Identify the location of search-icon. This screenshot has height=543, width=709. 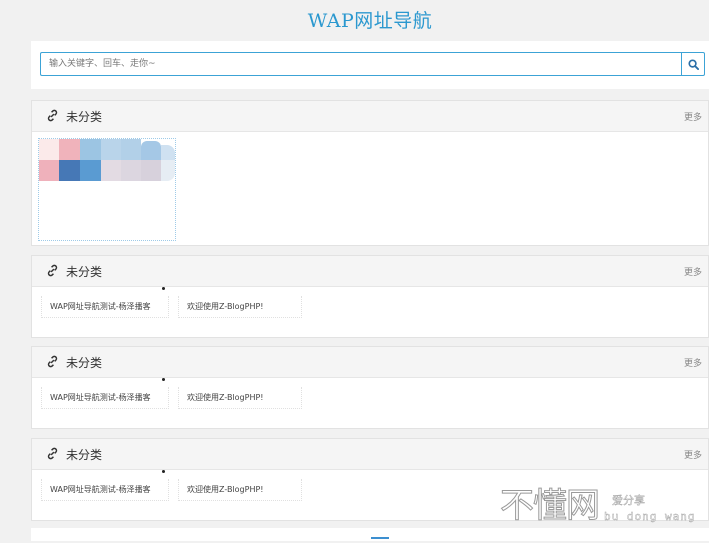
(693, 64).